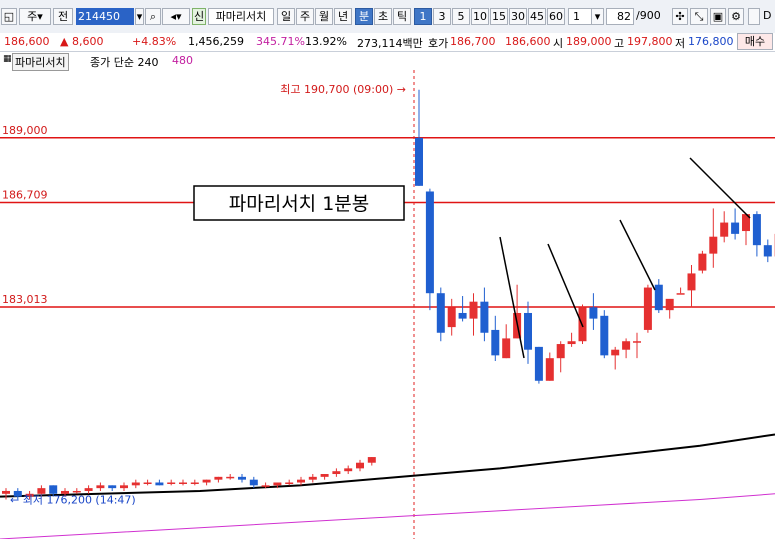 This screenshot has height=539, width=775. What do you see at coordinates (461, 16) in the screenshot?
I see `interval-5: 5` at bounding box center [461, 16].